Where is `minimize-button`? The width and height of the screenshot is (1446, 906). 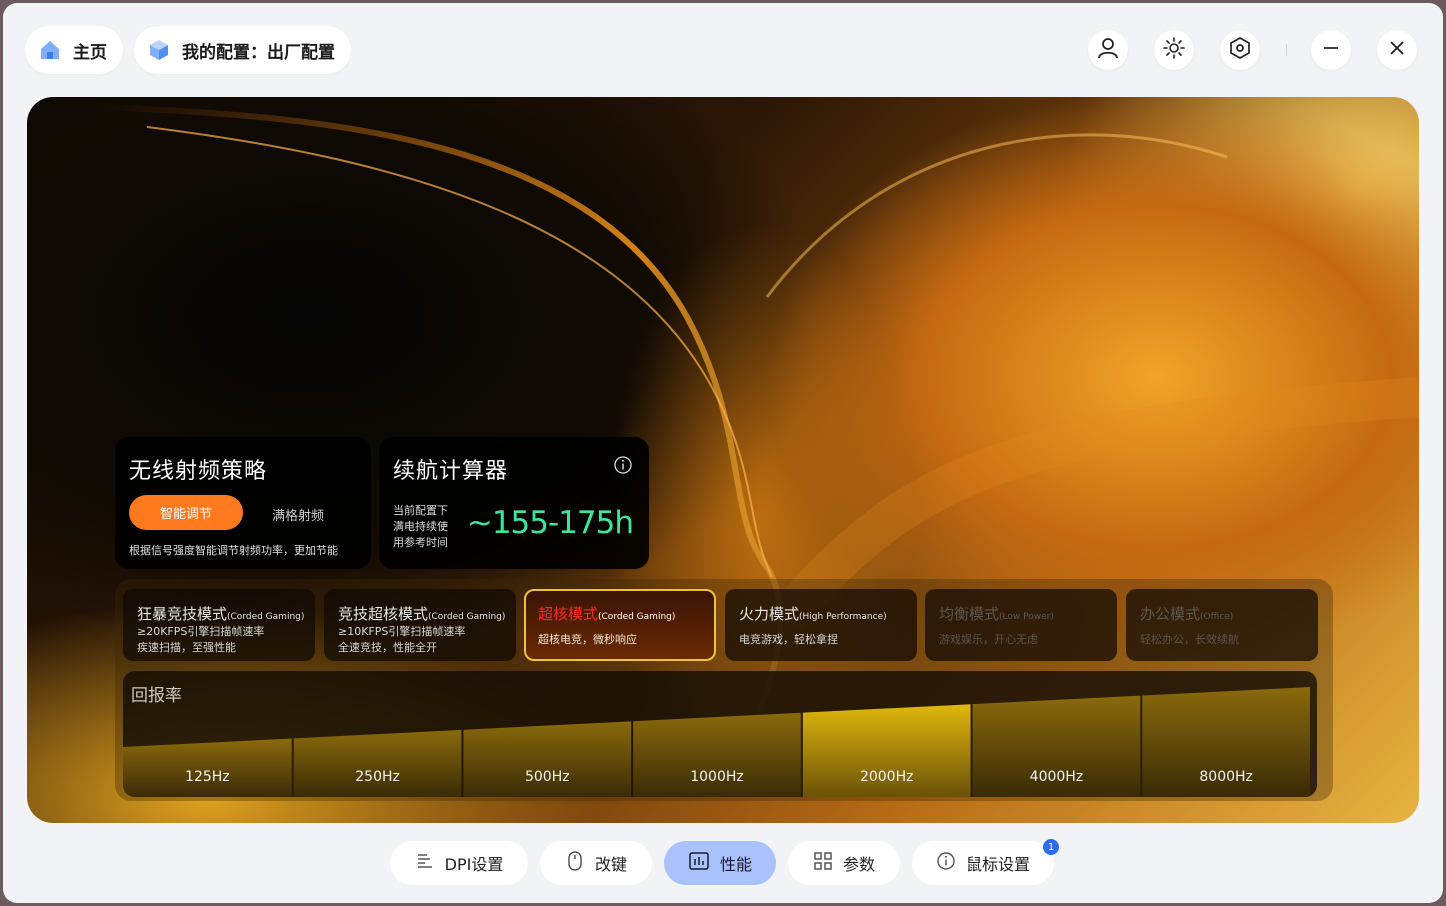 minimize-button is located at coordinates (1331, 50).